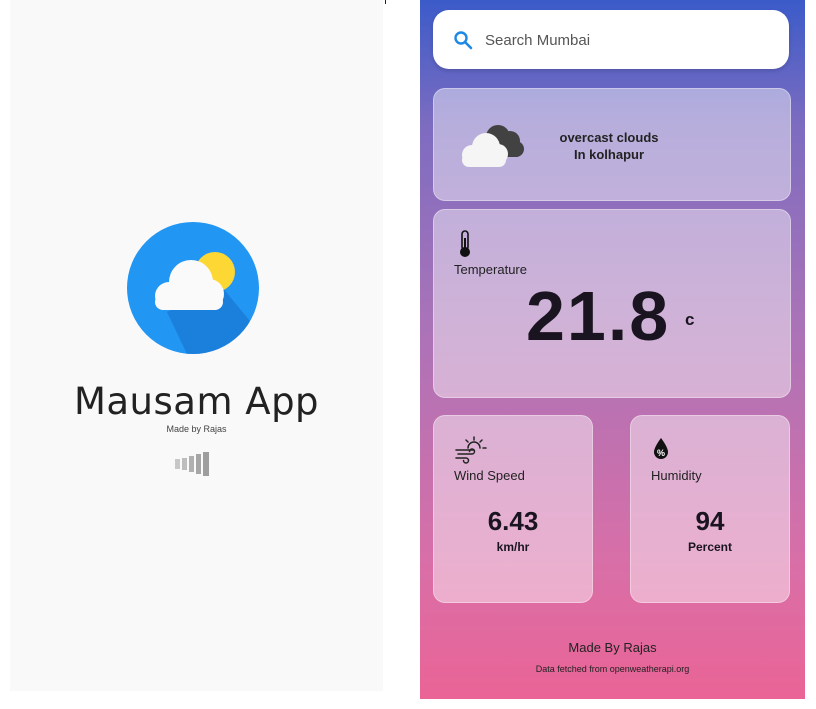 The height and width of the screenshot is (709, 816). What do you see at coordinates (609, 137) in the screenshot?
I see `condition-description: overcast clouds` at bounding box center [609, 137].